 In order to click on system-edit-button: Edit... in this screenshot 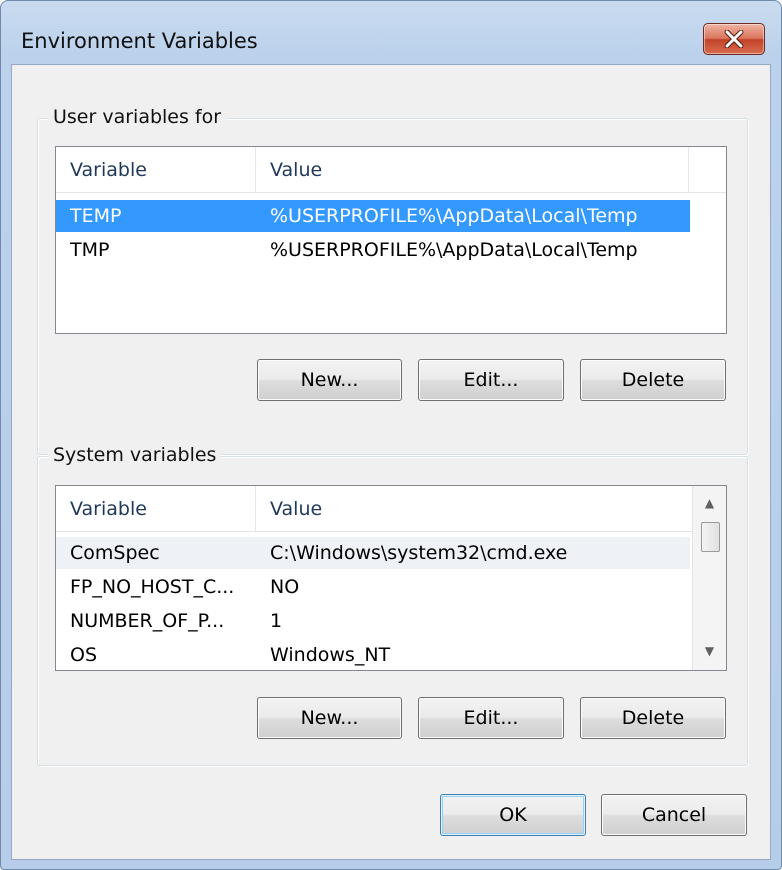, I will do `click(491, 718)`.